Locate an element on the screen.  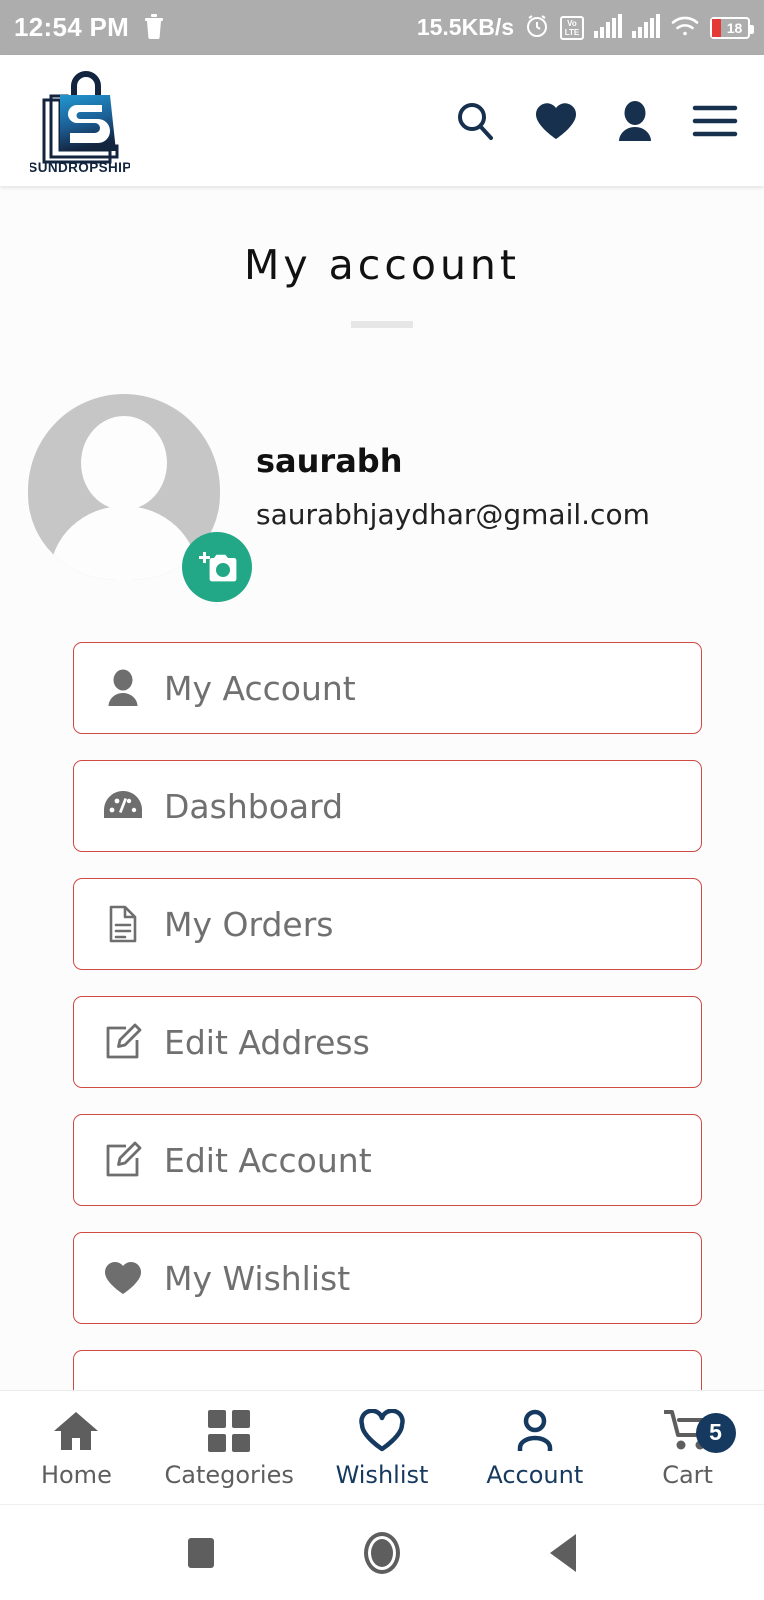
menu-item-label: My Account is located at coordinates (260, 688).